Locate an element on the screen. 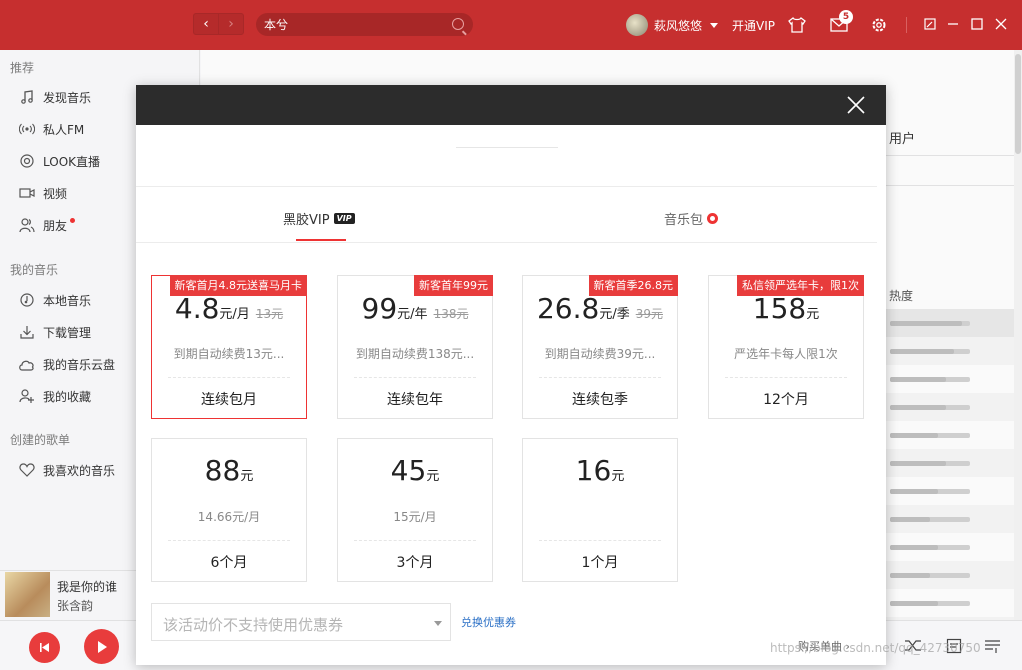 The height and width of the screenshot is (670, 1022). plan-card: 45元 15元/月 3个月 is located at coordinates (415, 510).